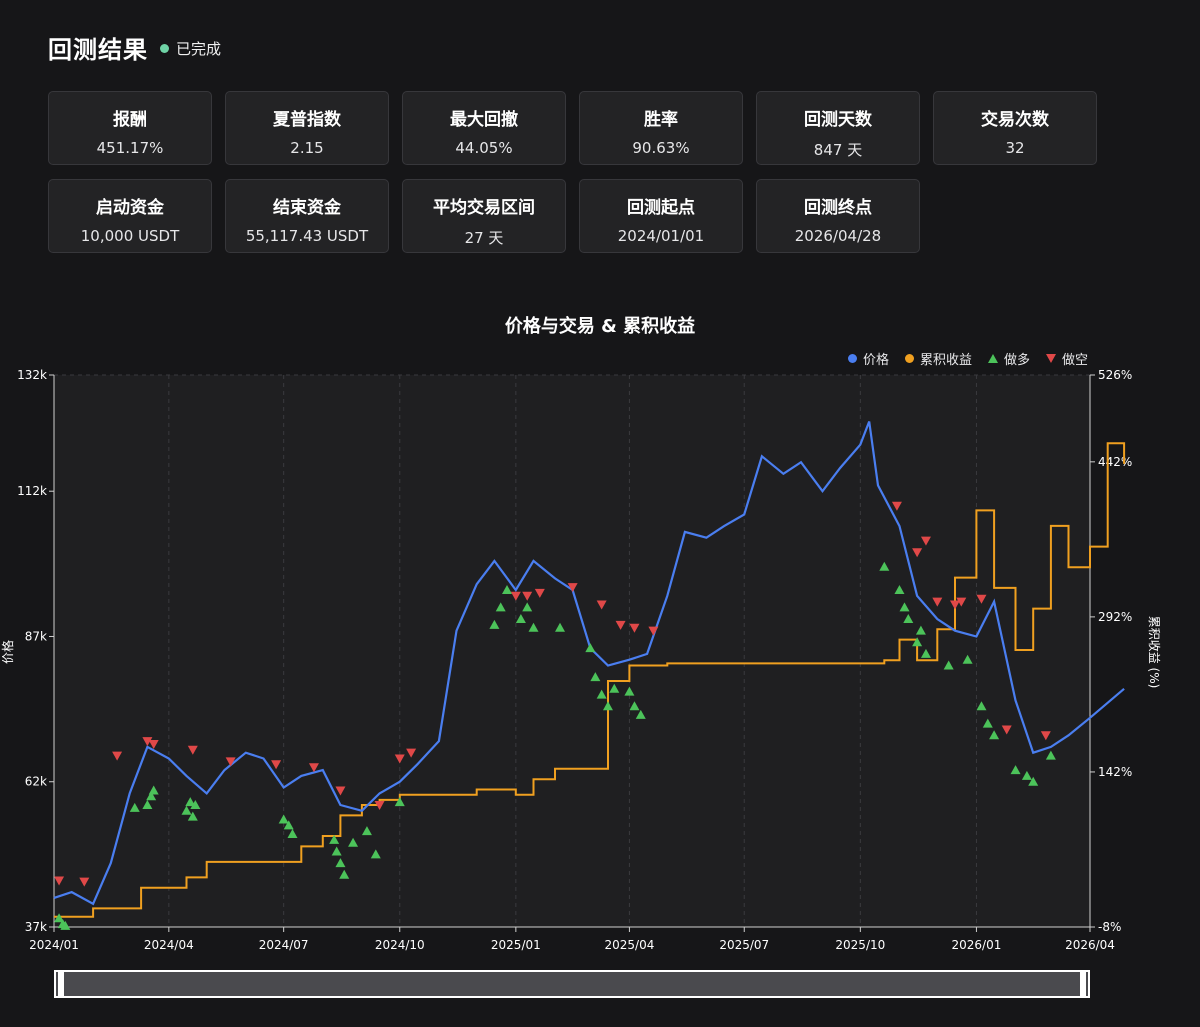 The height and width of the screenshot is (1027, 1200). I want to click on stat-value: 451.17%, so click(130, 148).